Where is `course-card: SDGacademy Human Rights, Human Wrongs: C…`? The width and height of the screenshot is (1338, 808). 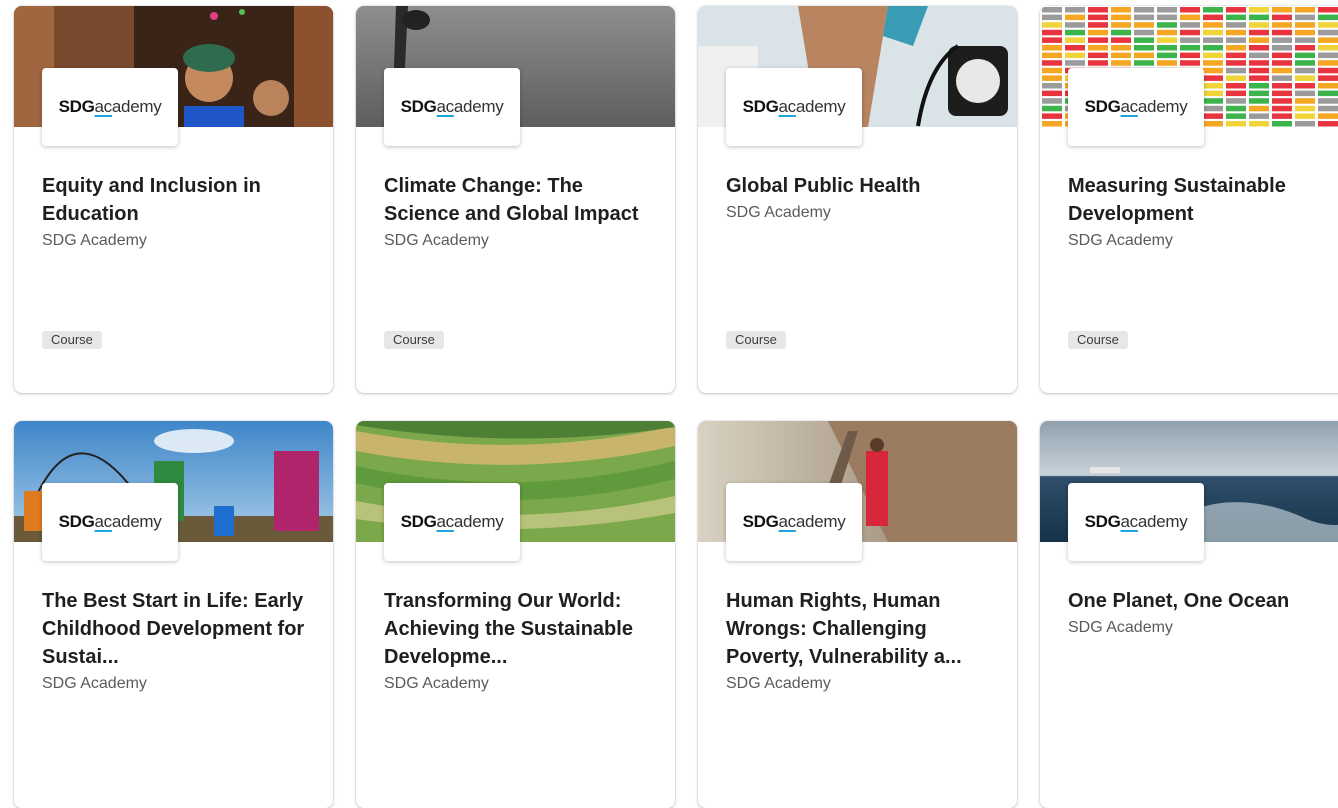
course-card: SDGacademy Human Rights, Human Wrongs: C… is located at coordinates (857, 614).